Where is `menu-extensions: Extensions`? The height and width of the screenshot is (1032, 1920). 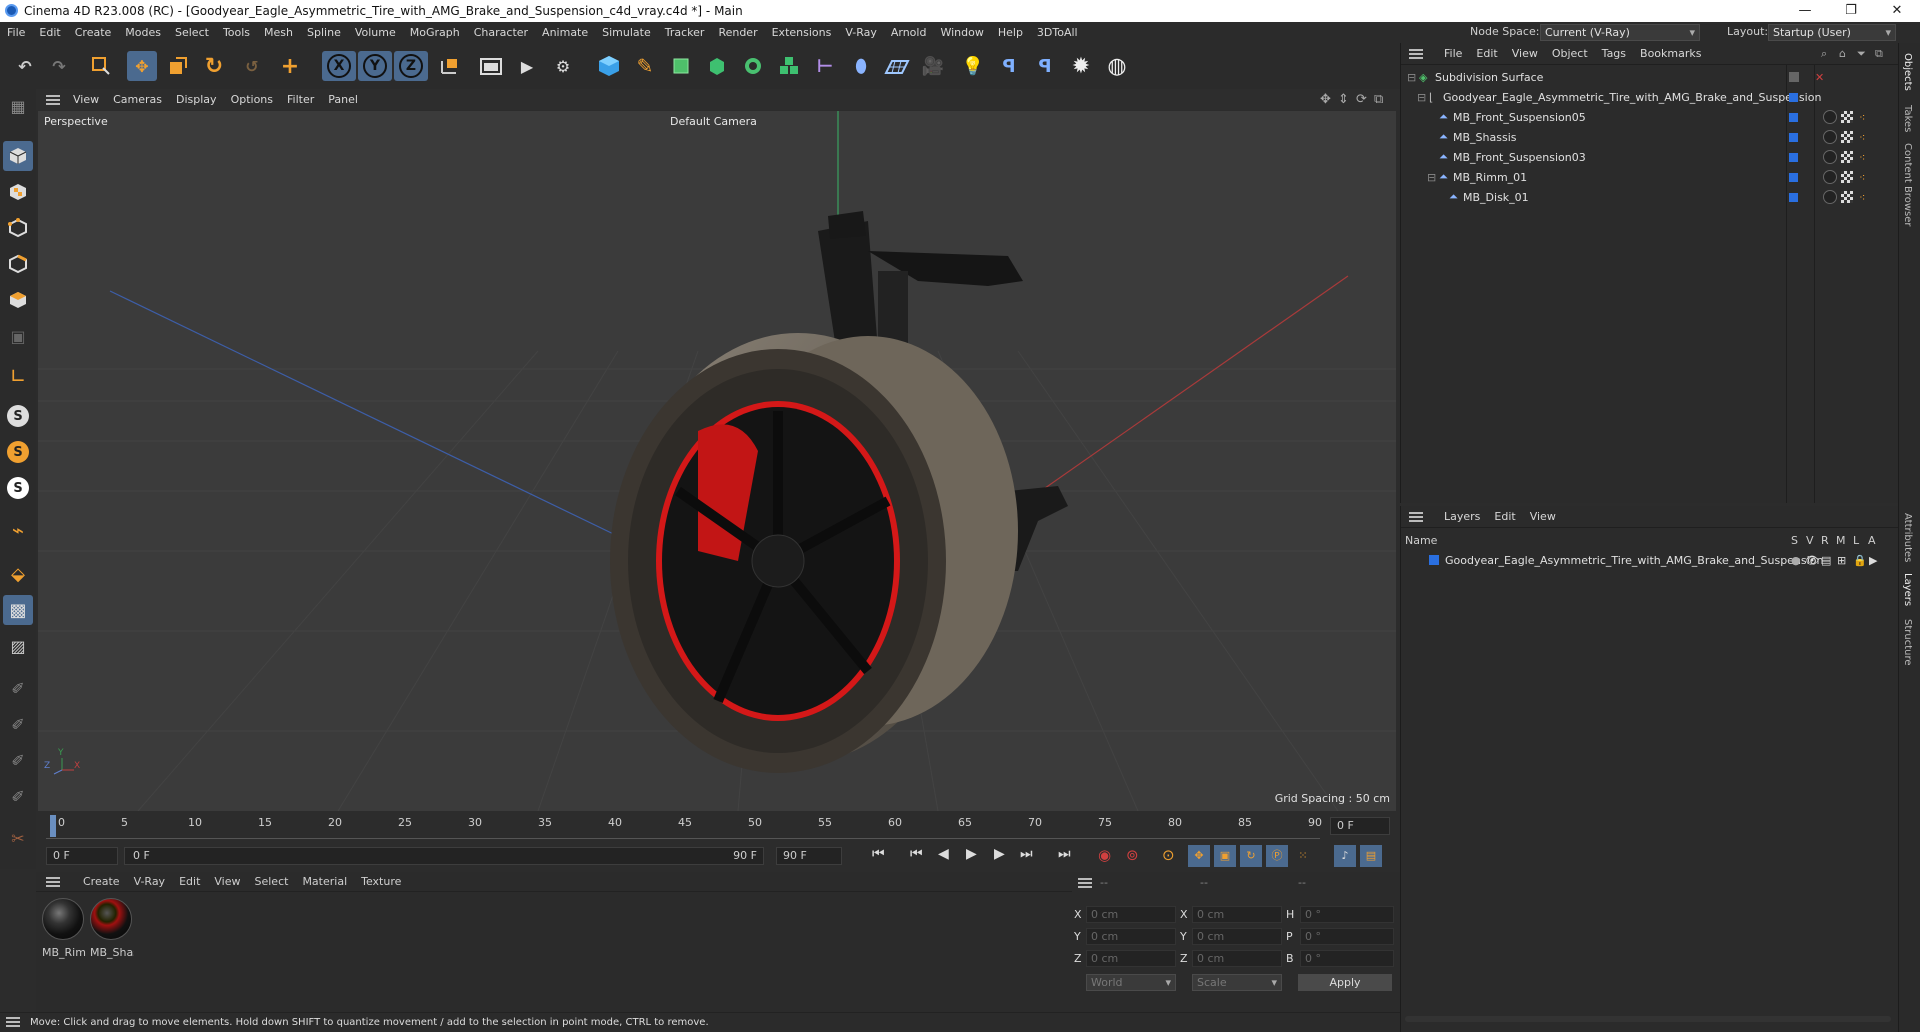
menu-extensions: Extensions is located at coordinates (802, 32).